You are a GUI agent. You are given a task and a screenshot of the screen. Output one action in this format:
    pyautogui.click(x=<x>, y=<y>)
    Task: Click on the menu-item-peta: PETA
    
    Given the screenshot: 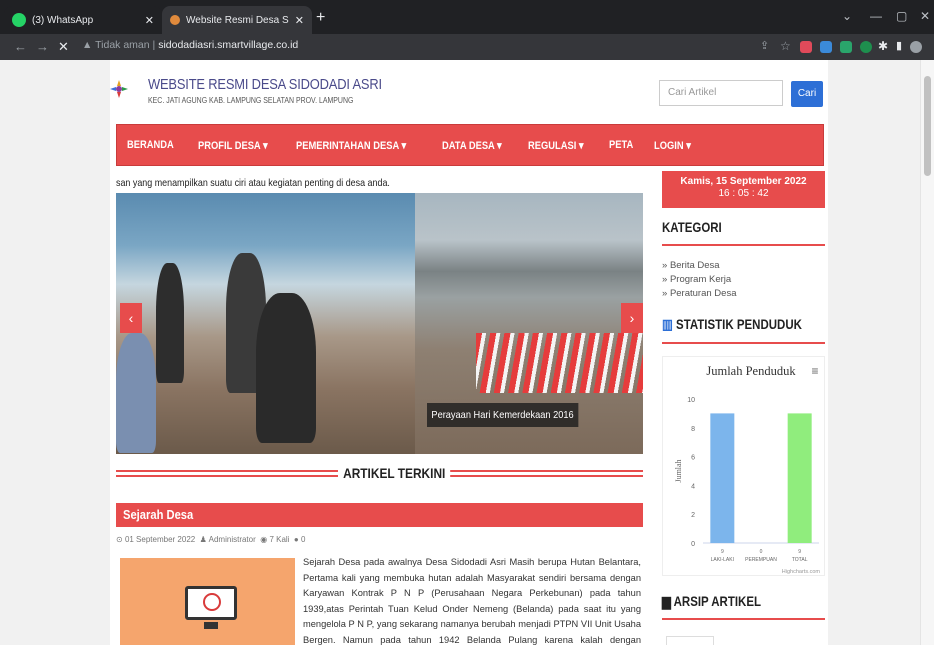 What is the action you would take?
    pyautogui.click(x=621, y=145)
    